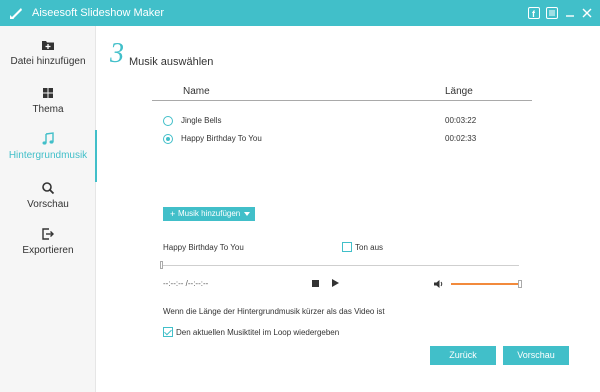  I want to click on search-icon, so click(48, 188).